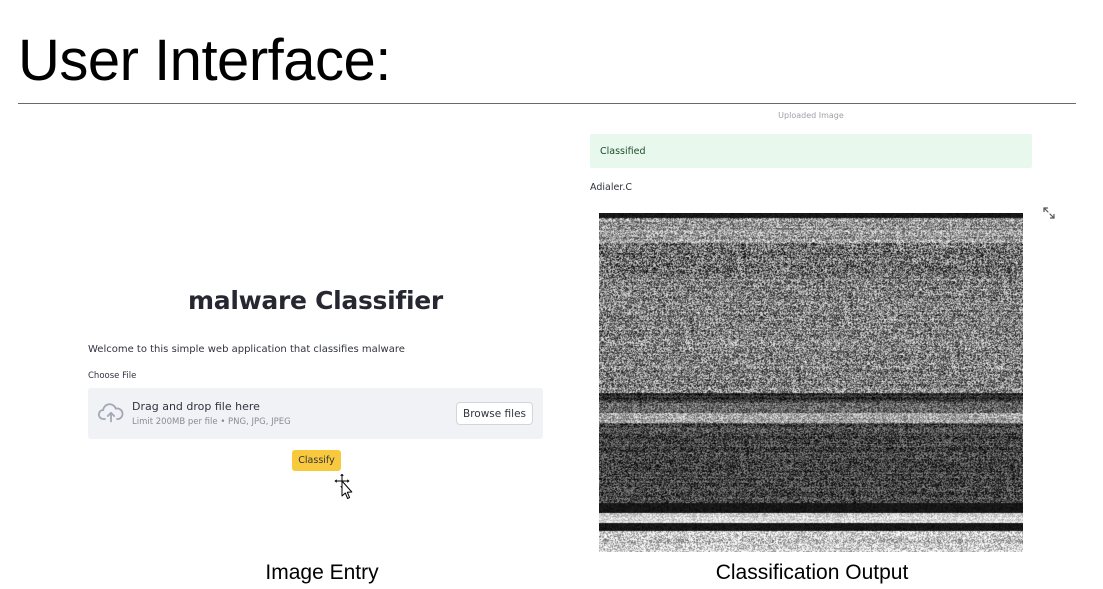 This screenshot has height=589, width=1103. Describe the element at coordinates (812, 572) in the screenshot. I see `classification-output-caption: Classification Output` at that location.